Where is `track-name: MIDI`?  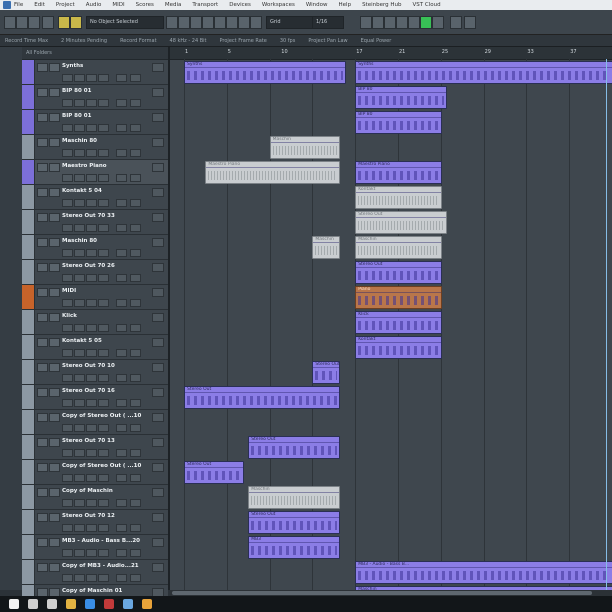
track-name: MIDI is located at coordinates (69, 291).